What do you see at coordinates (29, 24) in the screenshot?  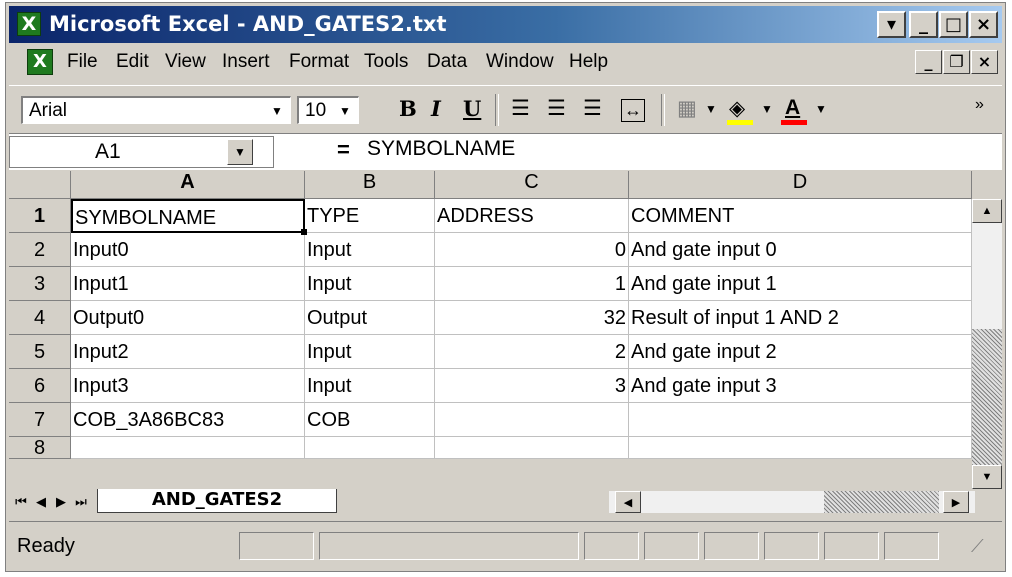 I see `excel-app-icon` at bounding box center [29, 24].